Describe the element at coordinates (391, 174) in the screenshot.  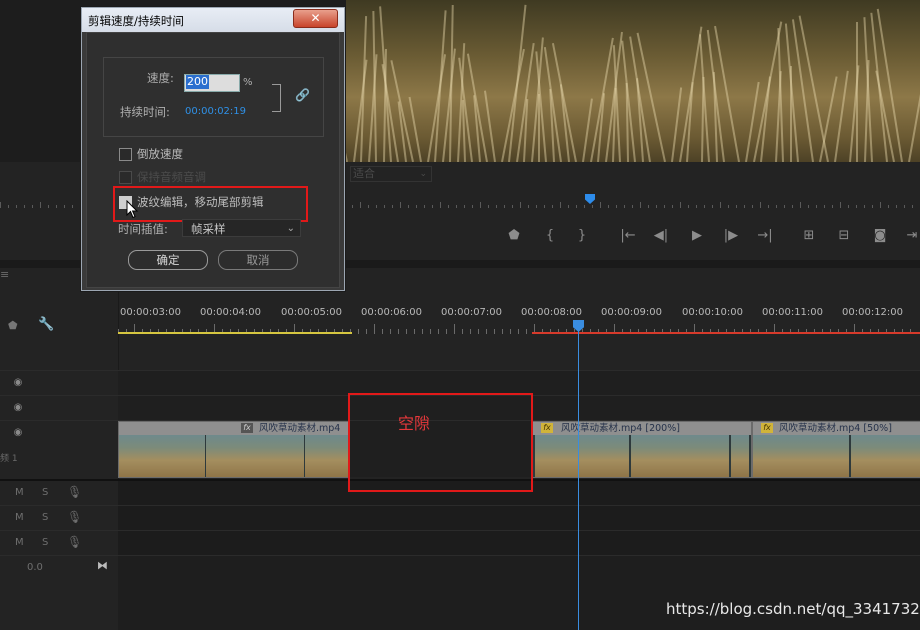
I see `fit-select: 适合 ⌄` at that location.